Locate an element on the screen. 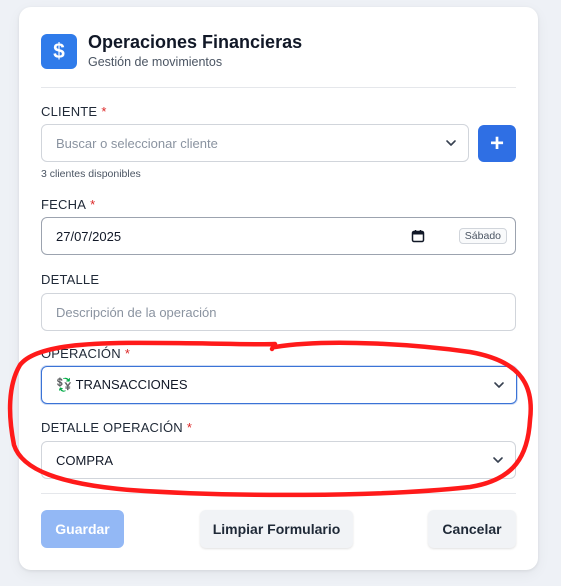 The image size is (561, 586). cliente-count-hint: 3 clientes disponibles is located at coordinates (91, 174).